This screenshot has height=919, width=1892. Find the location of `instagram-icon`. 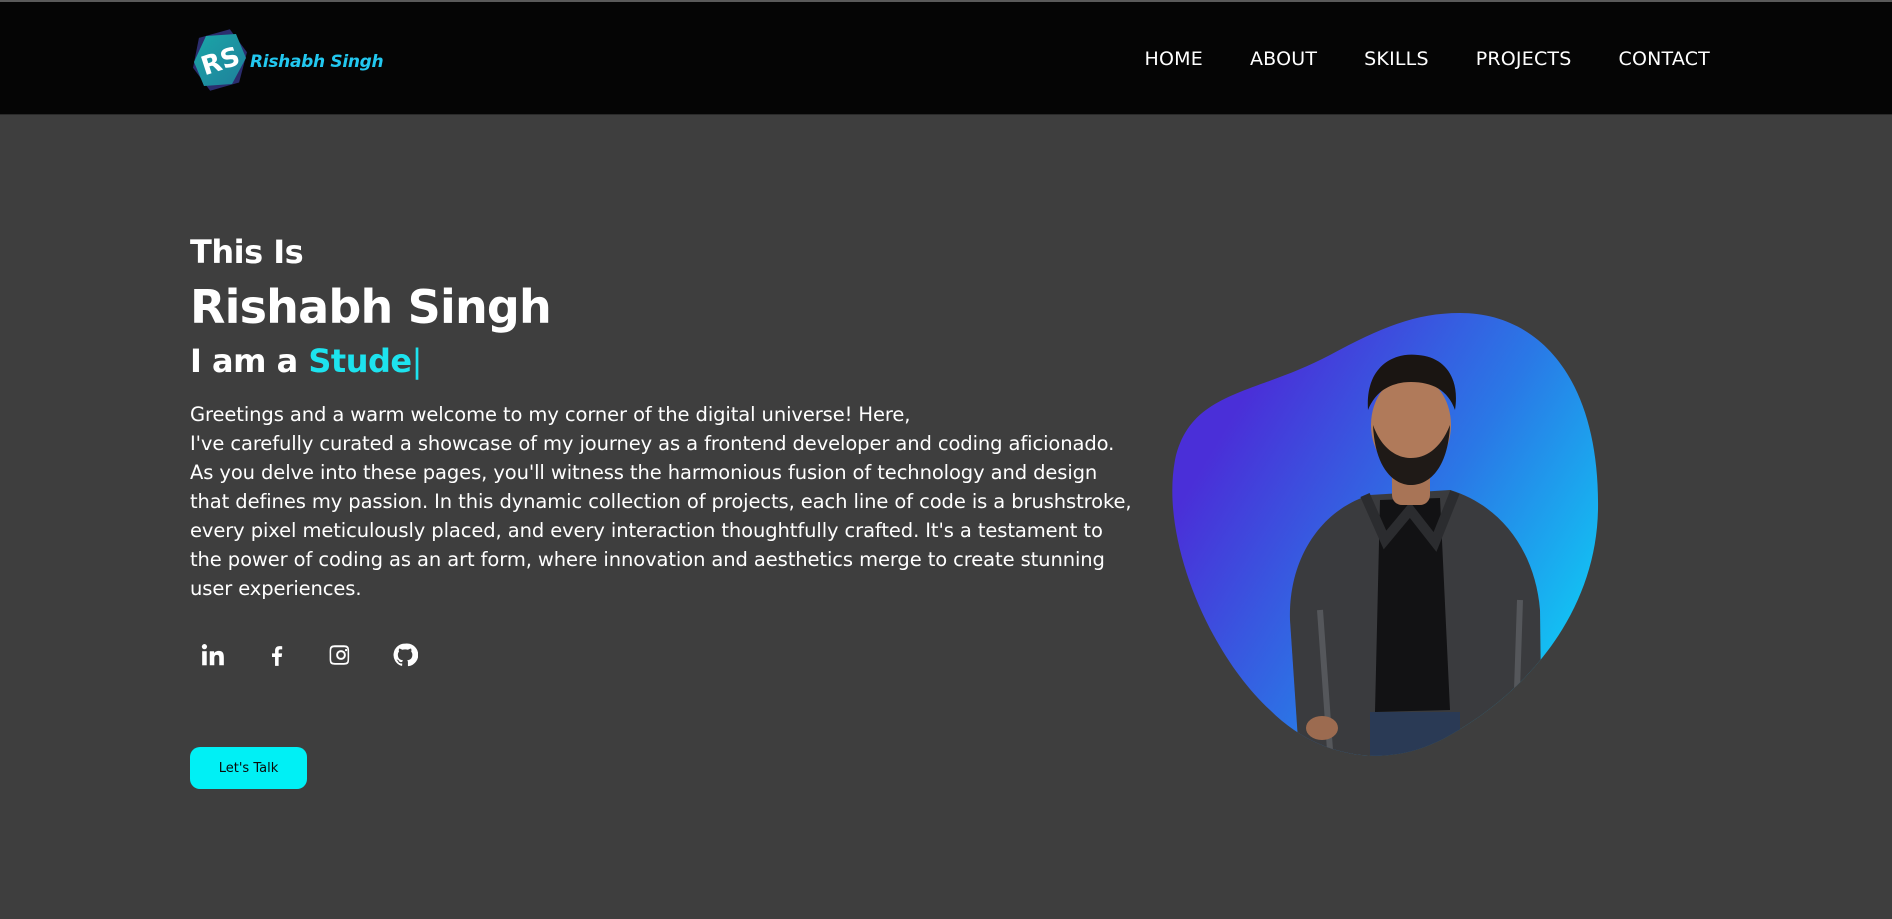

instagram-icon is located at coordinates (339, 655).